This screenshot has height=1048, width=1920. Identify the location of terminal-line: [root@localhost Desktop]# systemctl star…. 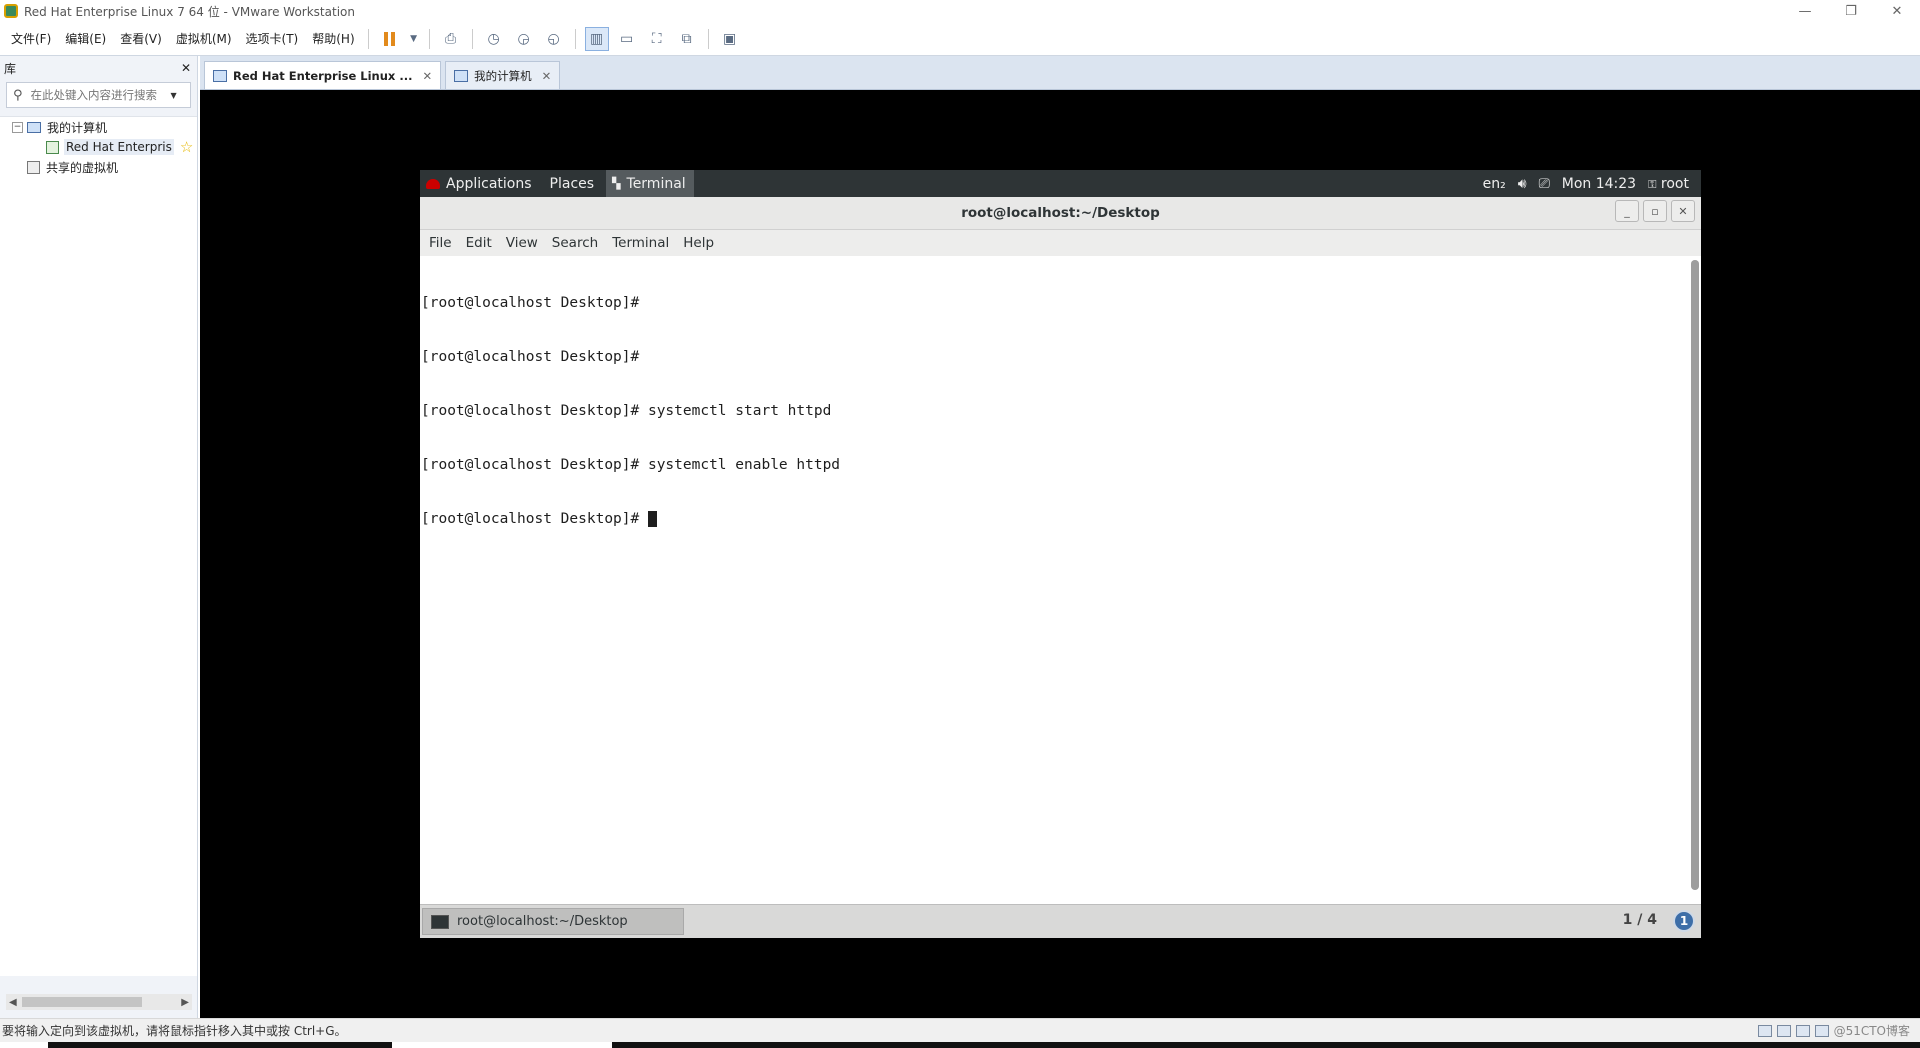
(626, 411).